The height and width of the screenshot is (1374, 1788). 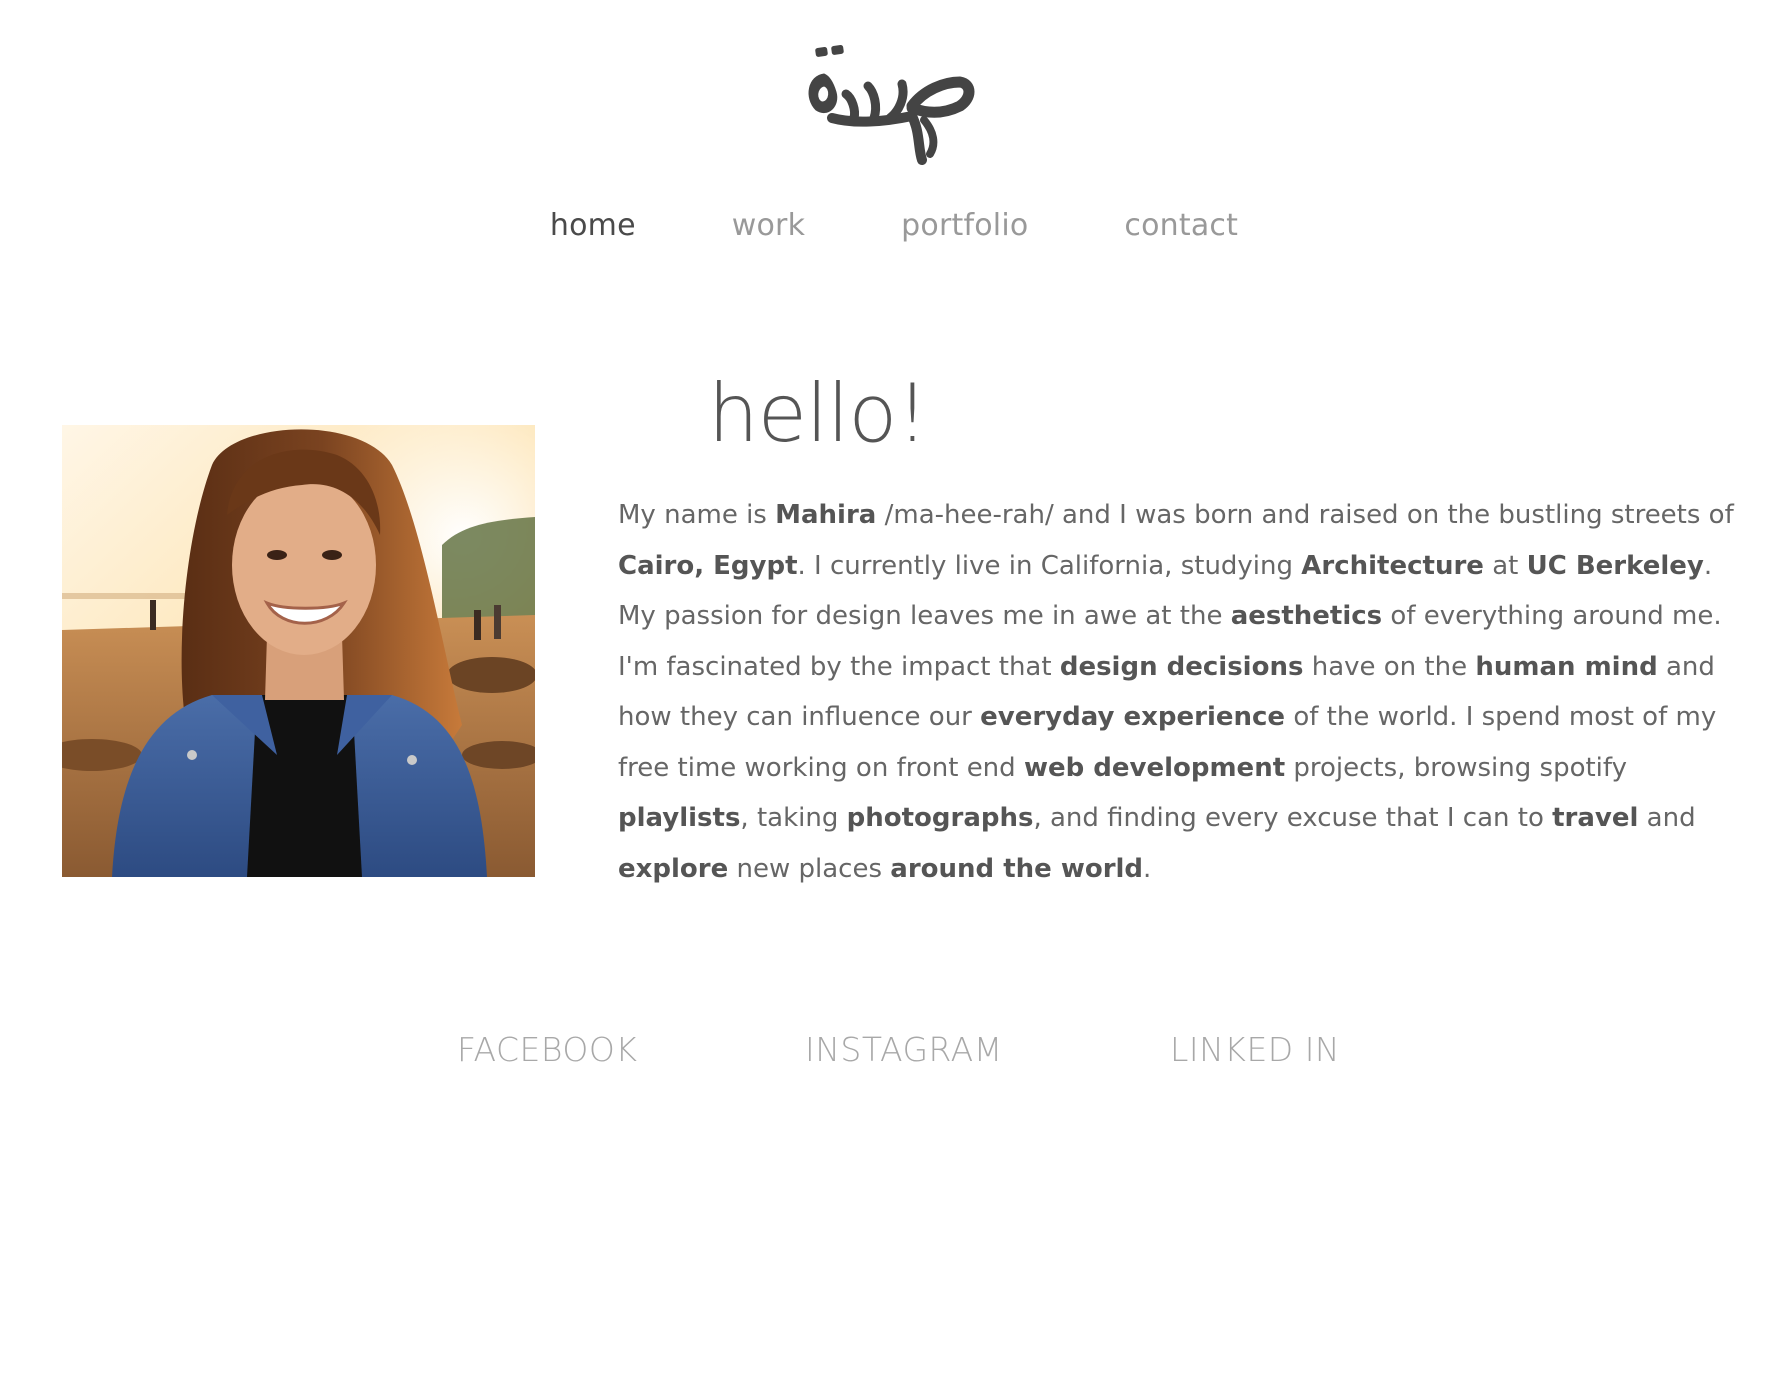 What do you see at coordinates (964, 225) in the screenshot?
I see `nav-portfolio: portfolio` at bounding box center [964, 225].